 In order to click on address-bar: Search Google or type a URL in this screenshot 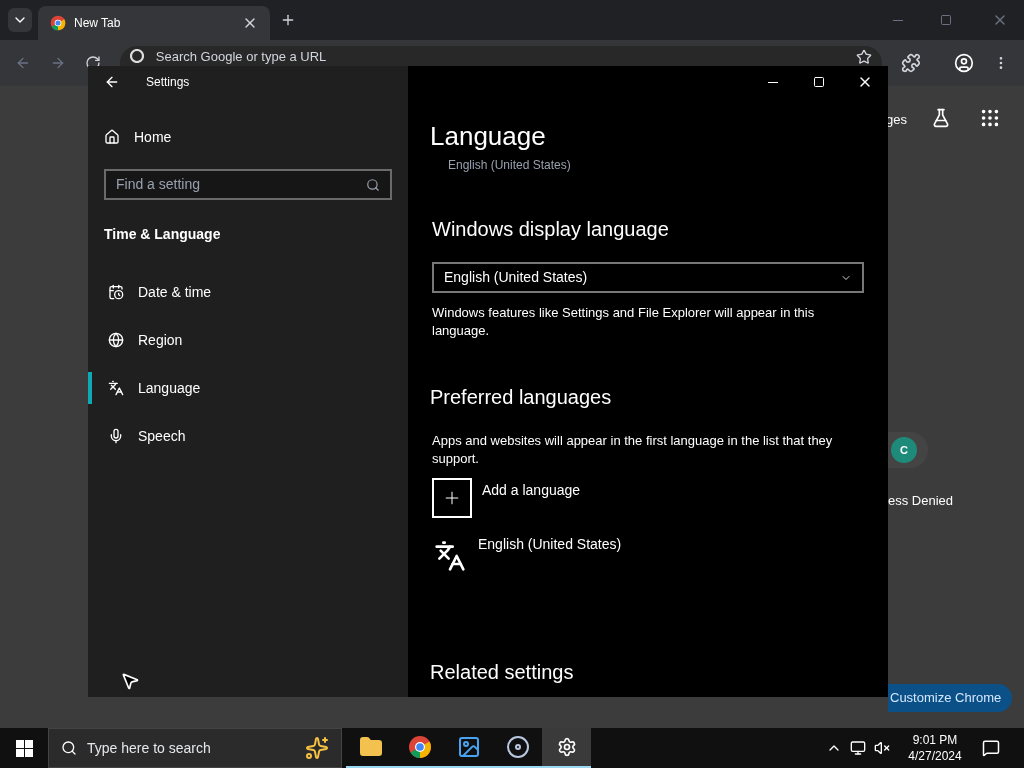, I will do `click(501, 56)`.